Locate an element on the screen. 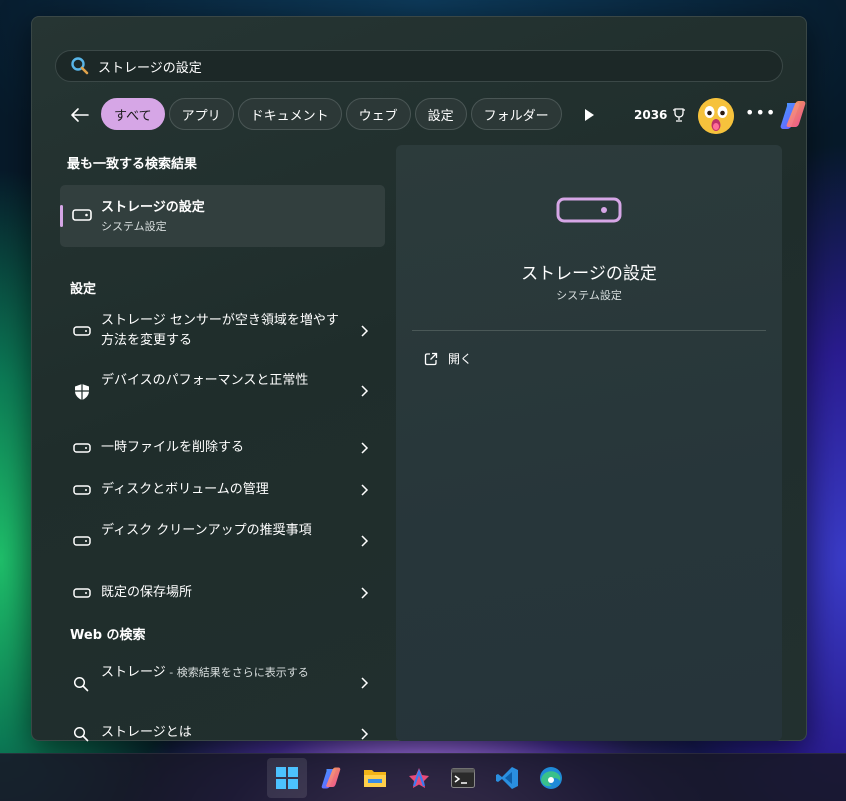  settings-item-label: デバイスのパフォーマンスと正常性 is located at coordinates (205, 380).